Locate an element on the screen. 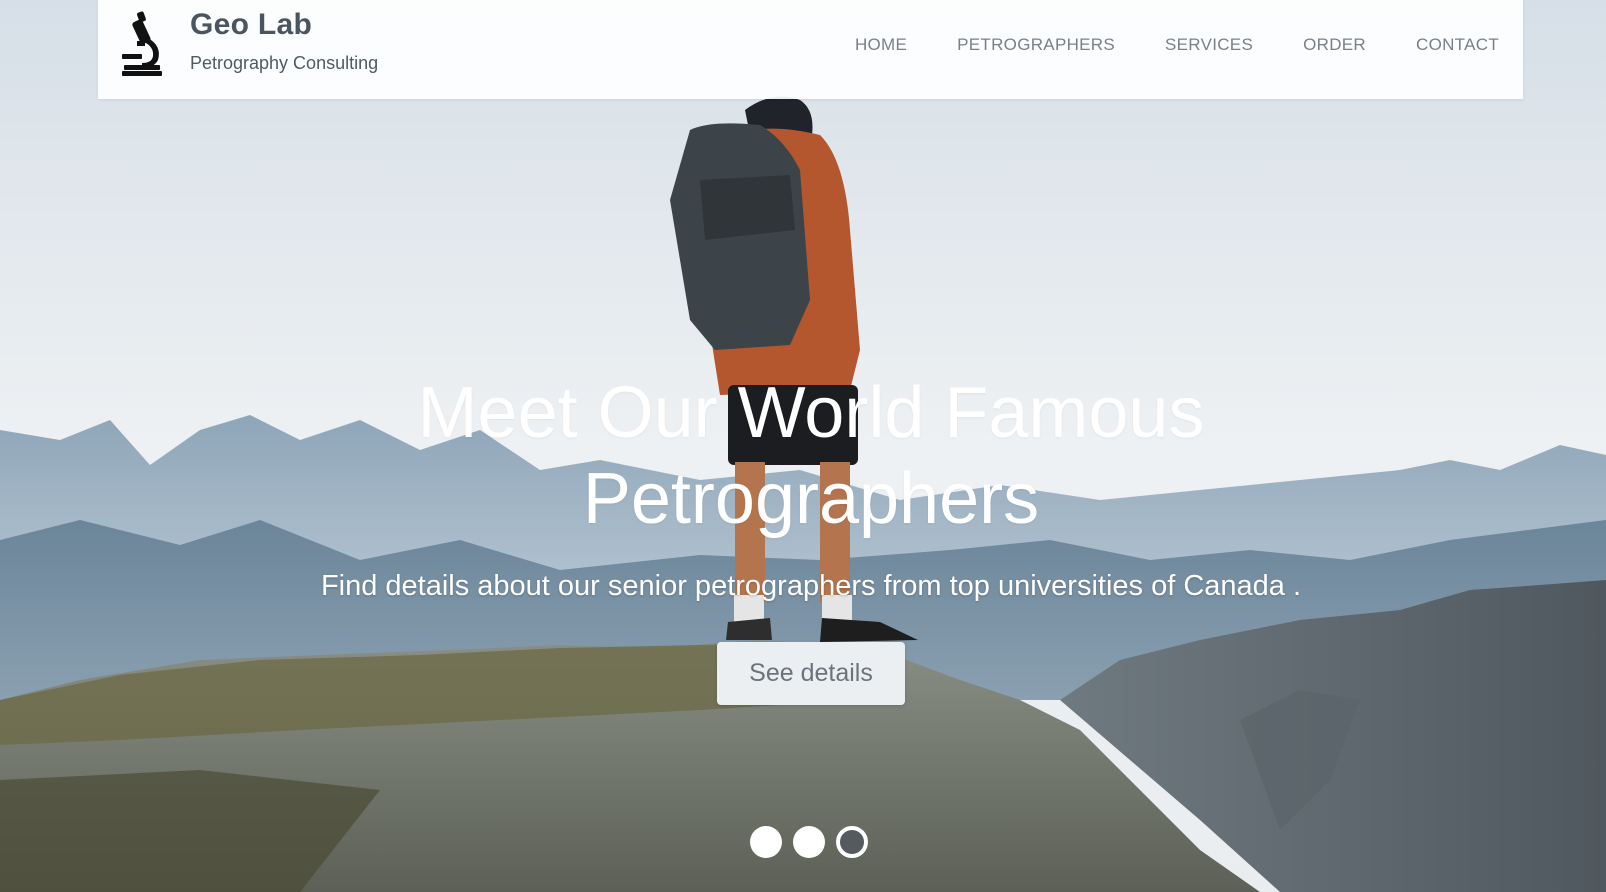  carousel-indicators is located at coordinates (809, 842).